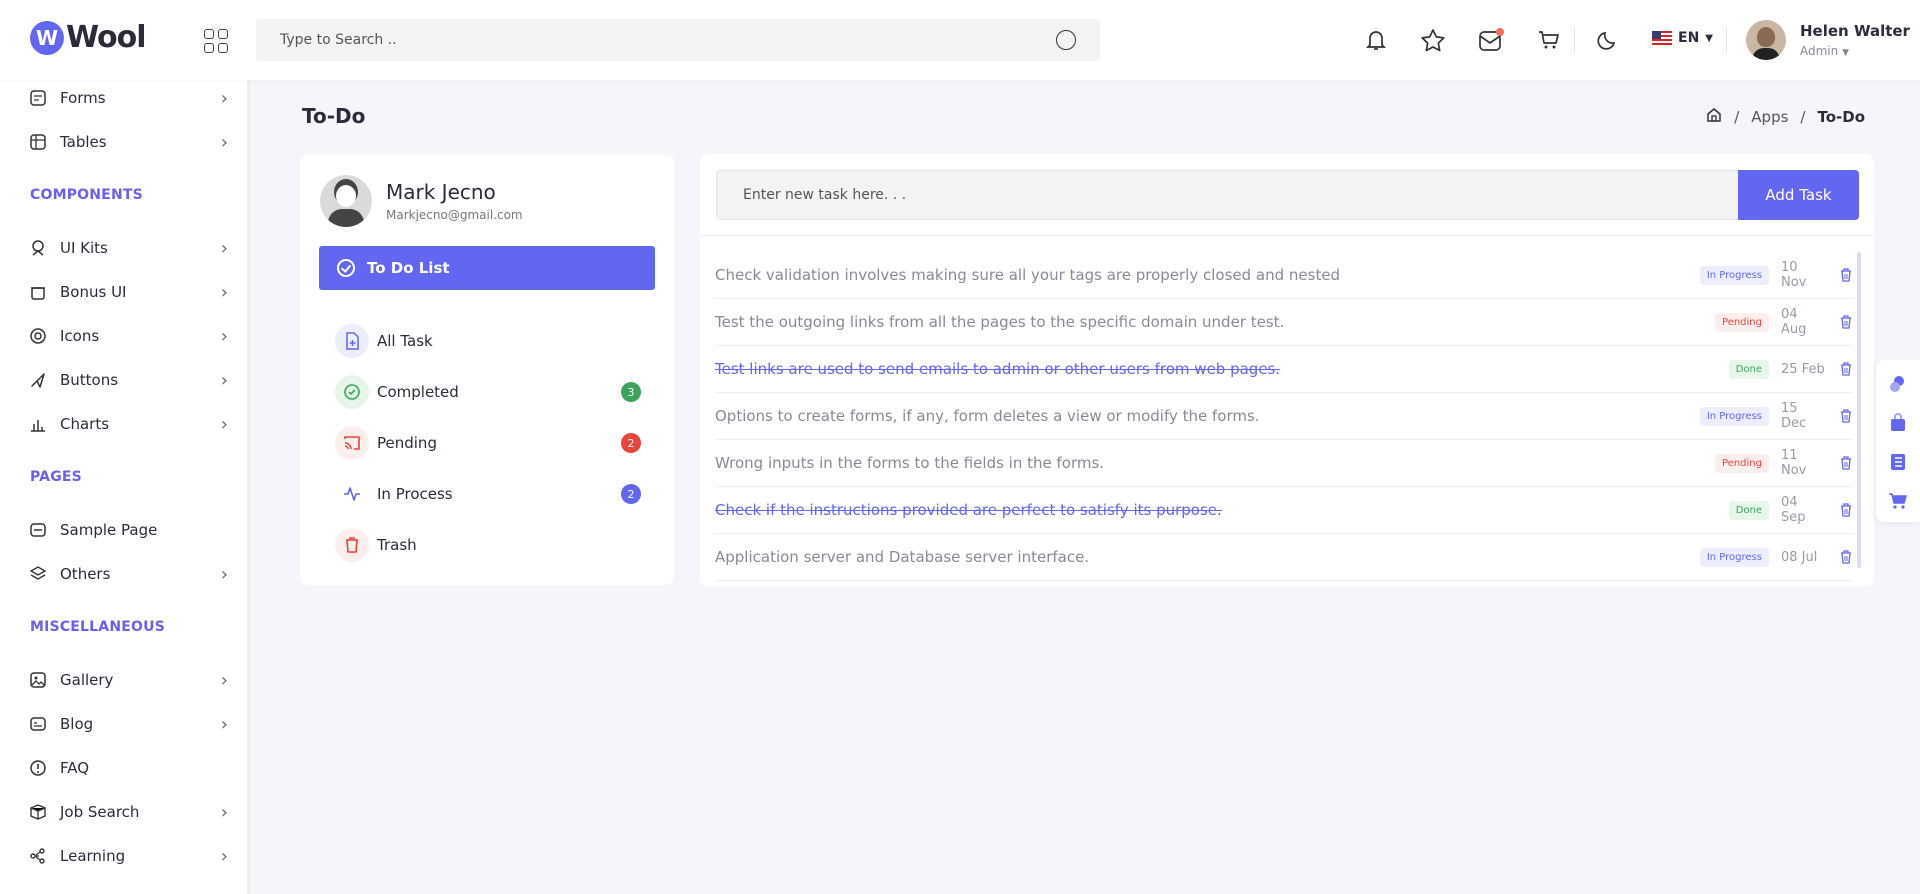 This screenshot has width=1920, height=894. What do you see at coordinates (128, 574) in the screenshot?
I see `sidebar-item-others: Others ›` at bounding box center [128, 574].